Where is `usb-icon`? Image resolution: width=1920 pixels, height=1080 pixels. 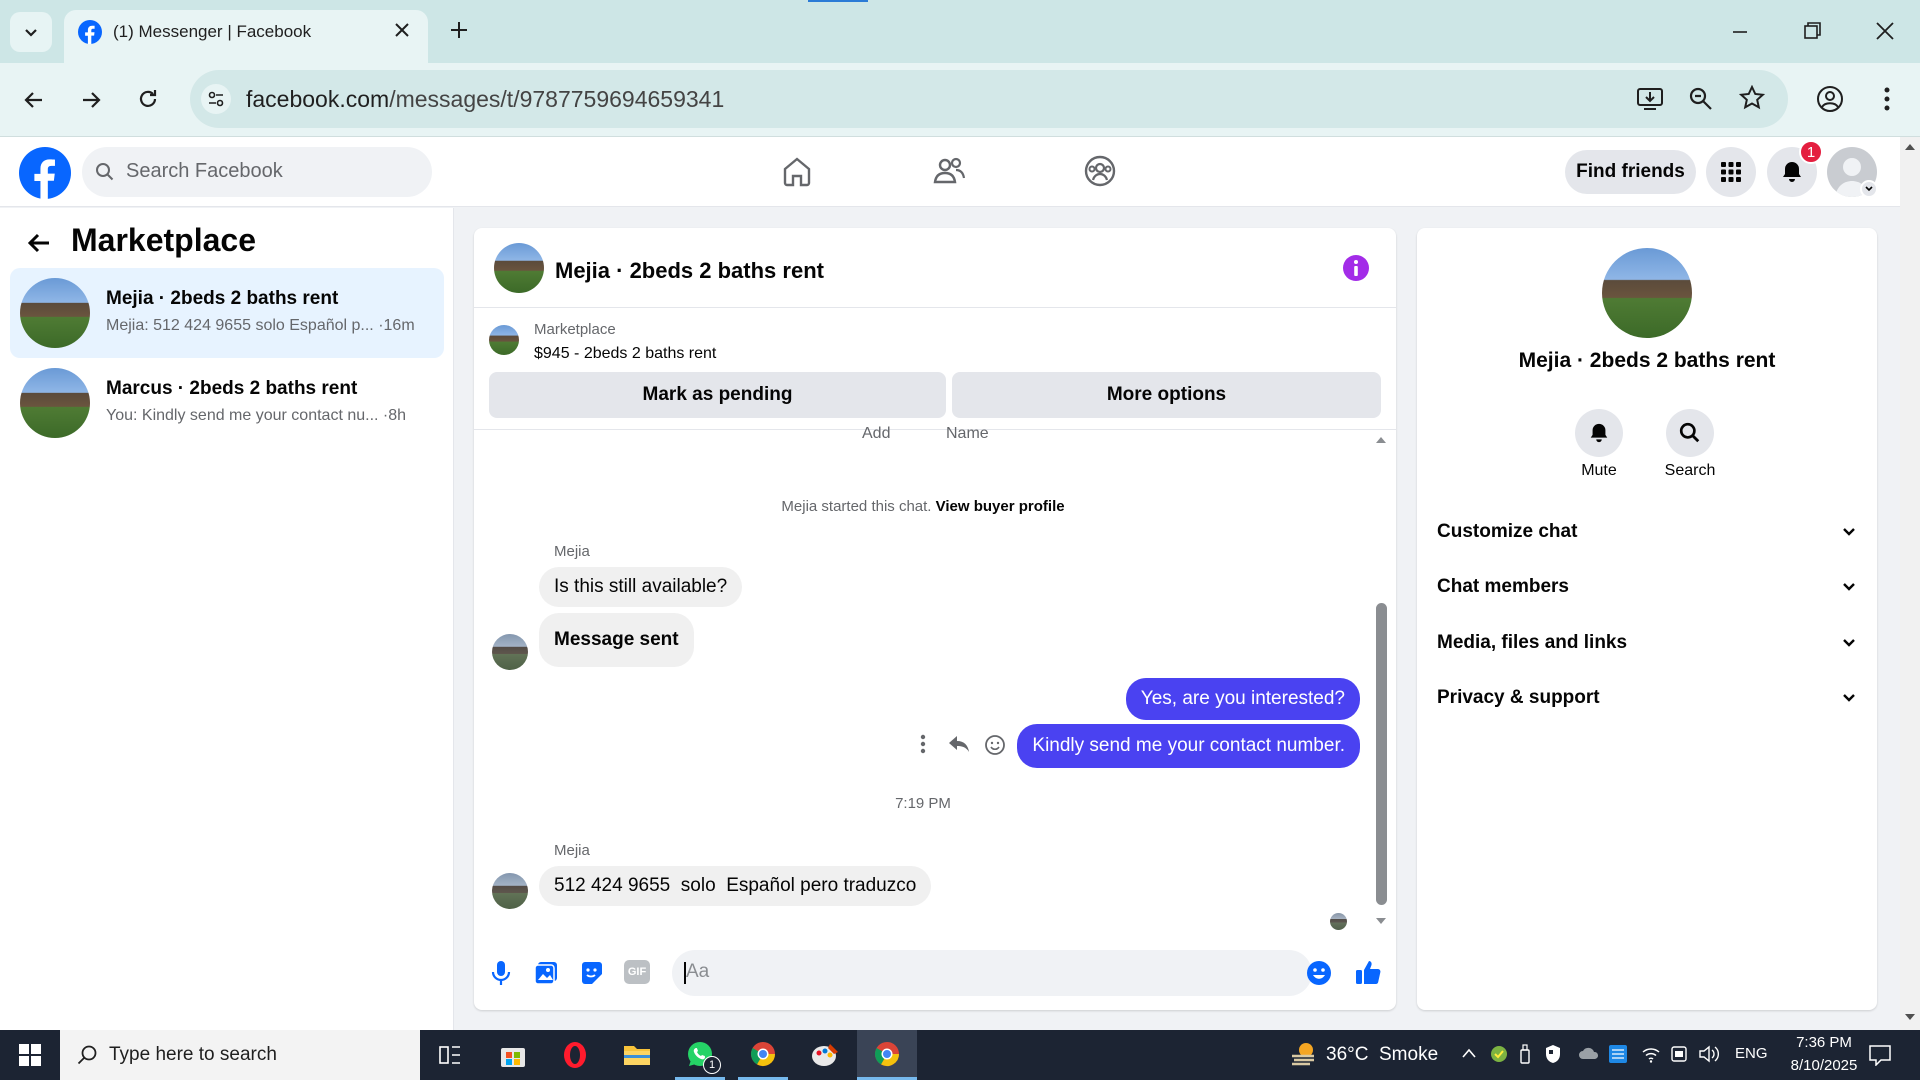
usb-icon is located at coordinates (1525, 1054).